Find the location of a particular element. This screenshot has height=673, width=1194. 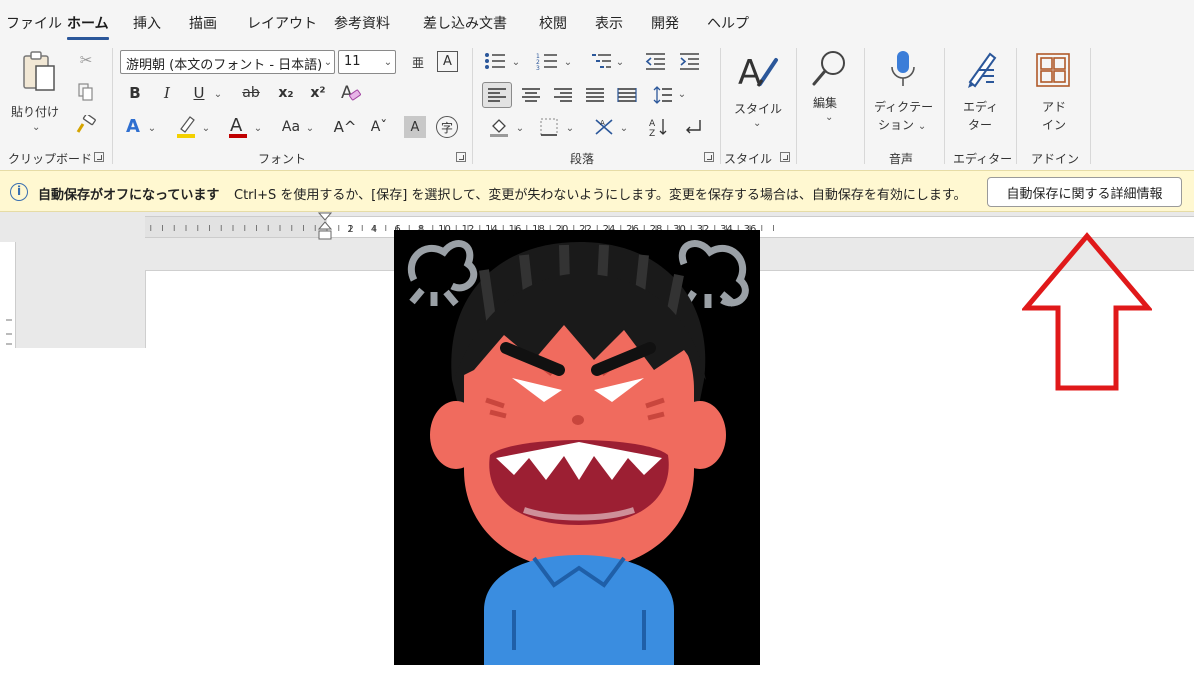

editing-button: 編集 ⌄ is located at coordinates (830, 96).